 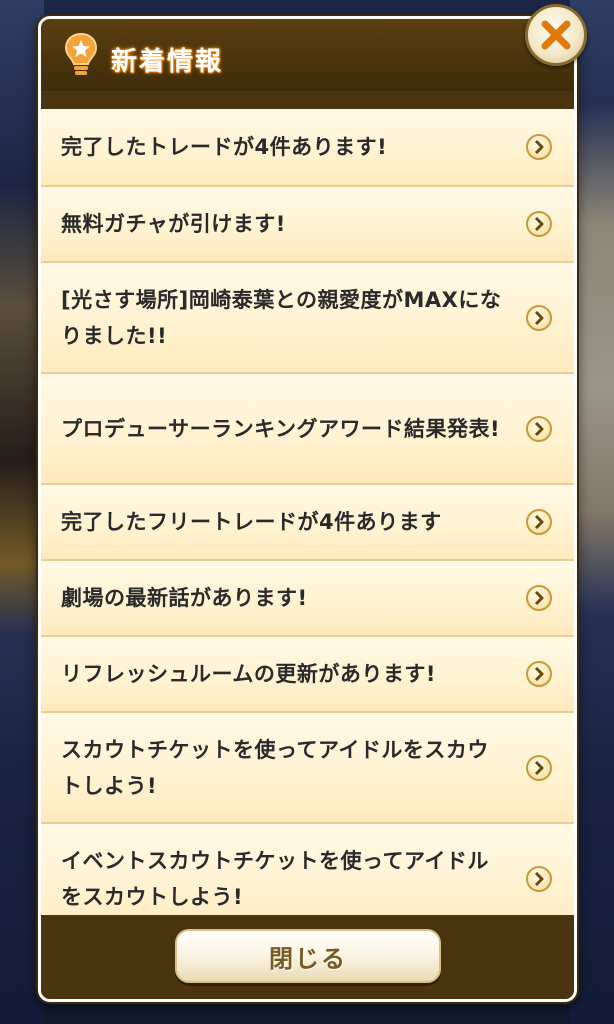 I want to click on close-x-icon, so click(x=556, y=35).